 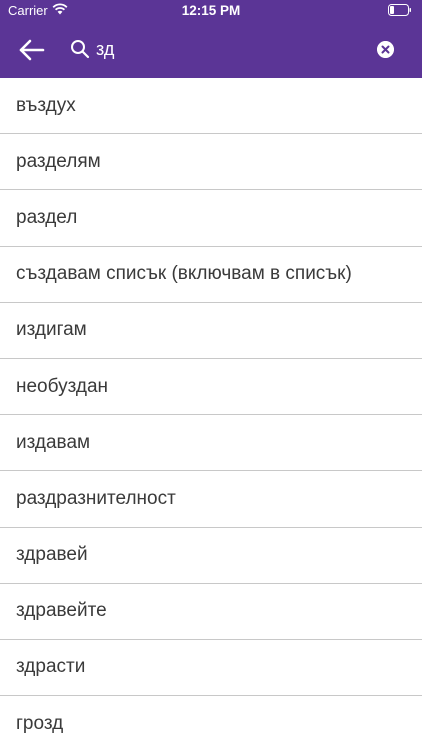 What do you see at coordinates (211, 330) in the screenshot?
I see `list-item: издигам` at bounding box center [211, 330].